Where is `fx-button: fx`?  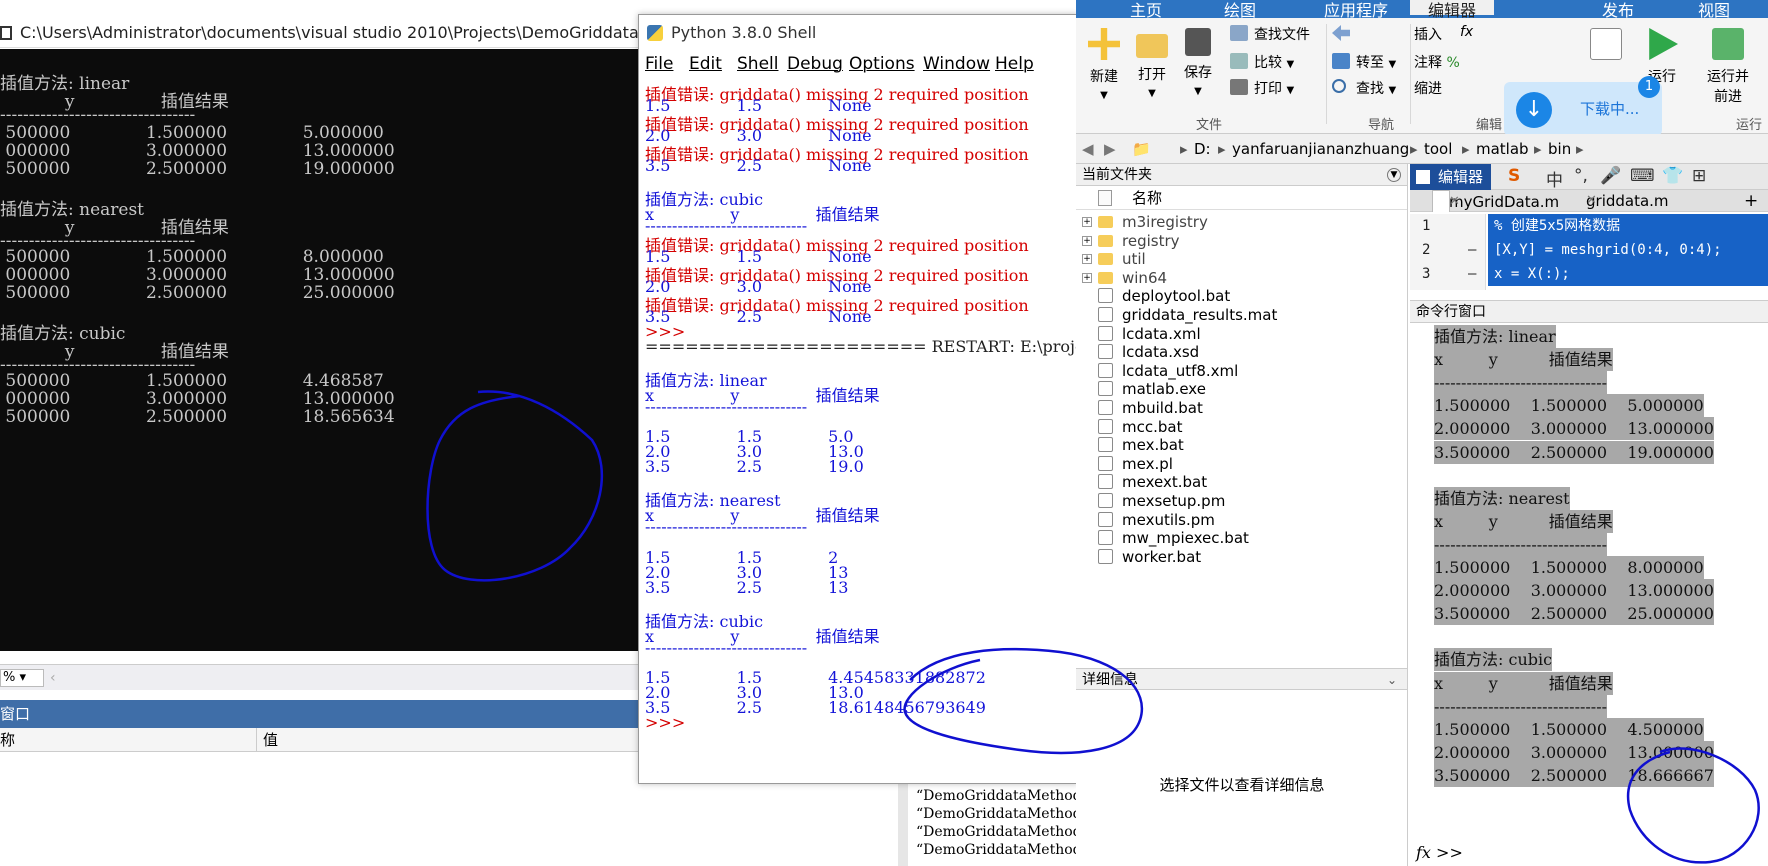
fx-button: fx is located at coordinates (1466, 32).